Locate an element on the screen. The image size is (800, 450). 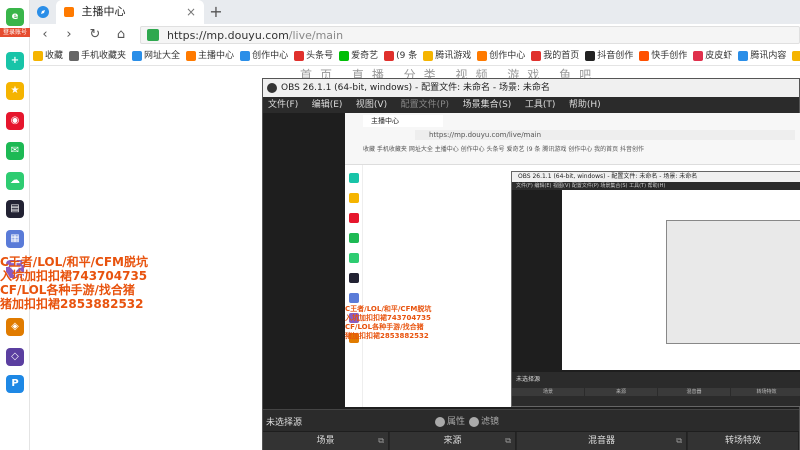
app-icon-blue: P is located at coordinates (15, 384).